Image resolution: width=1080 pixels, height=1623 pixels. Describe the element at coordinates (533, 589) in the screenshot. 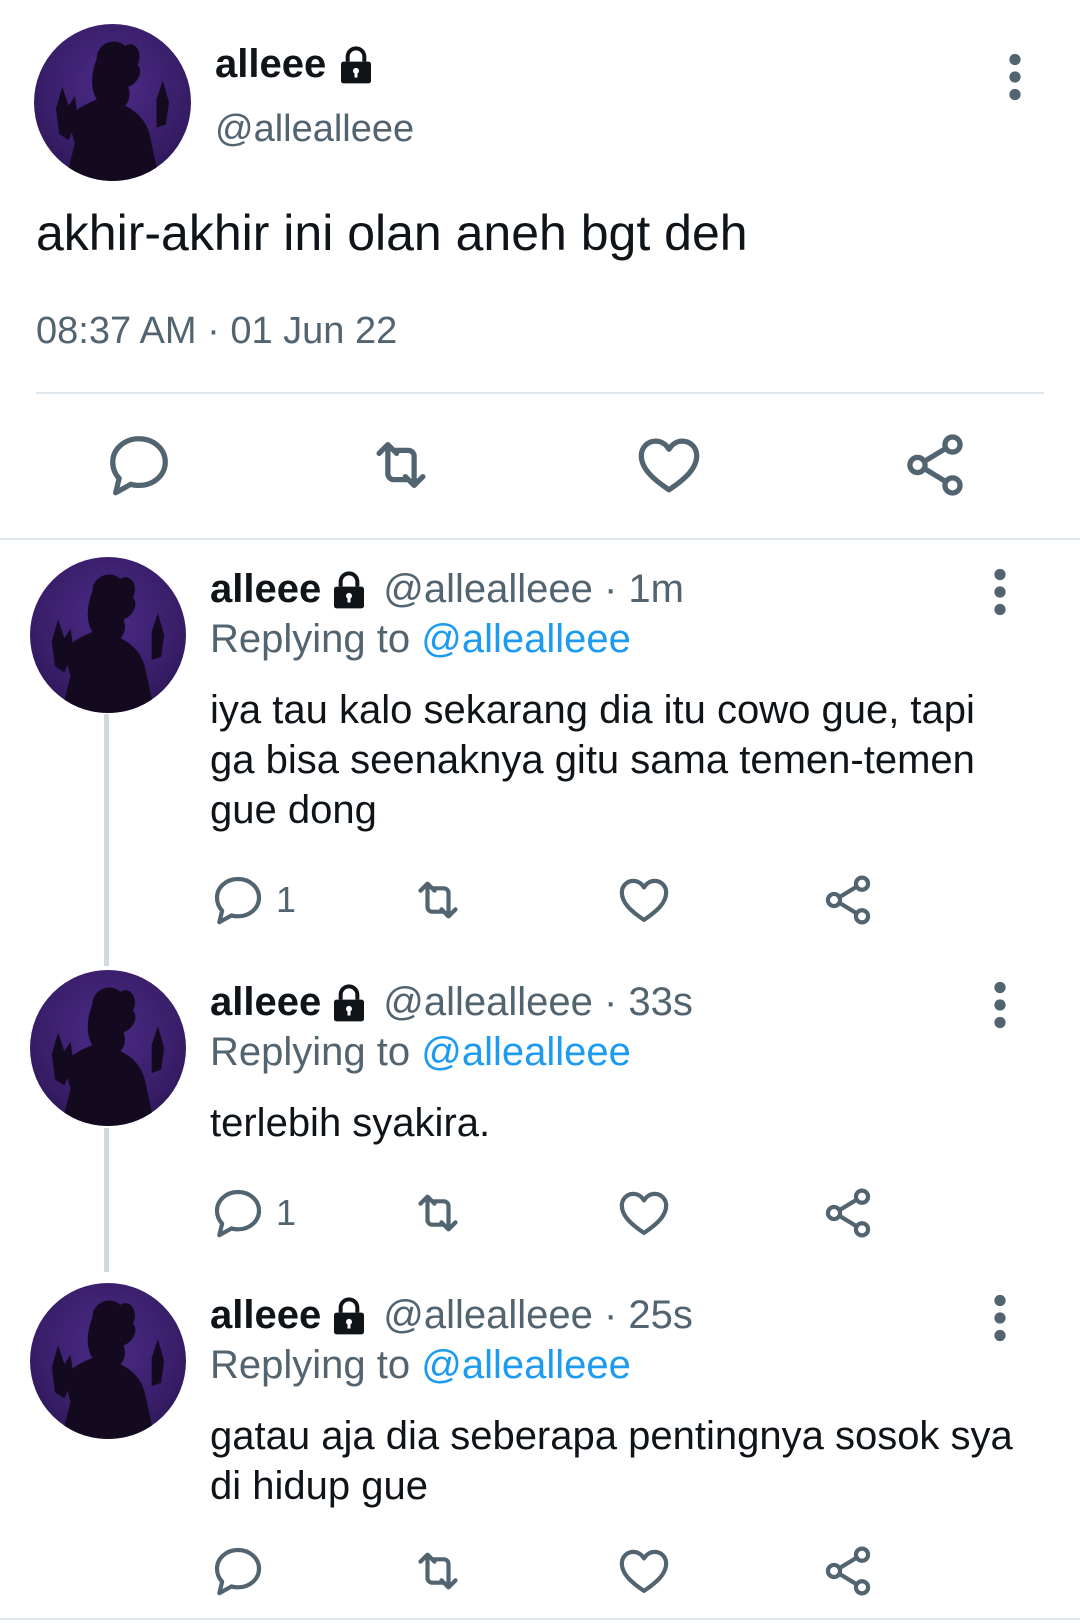

I see `author-handle-time: @allealleee · 1m` at that location.